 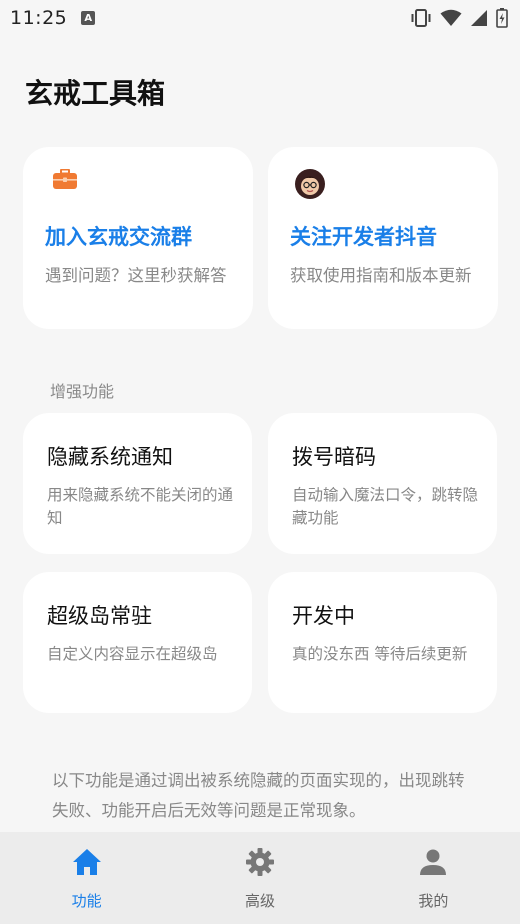 I want to click on nav-item-profile: 我的, so click(x=433, y=878).